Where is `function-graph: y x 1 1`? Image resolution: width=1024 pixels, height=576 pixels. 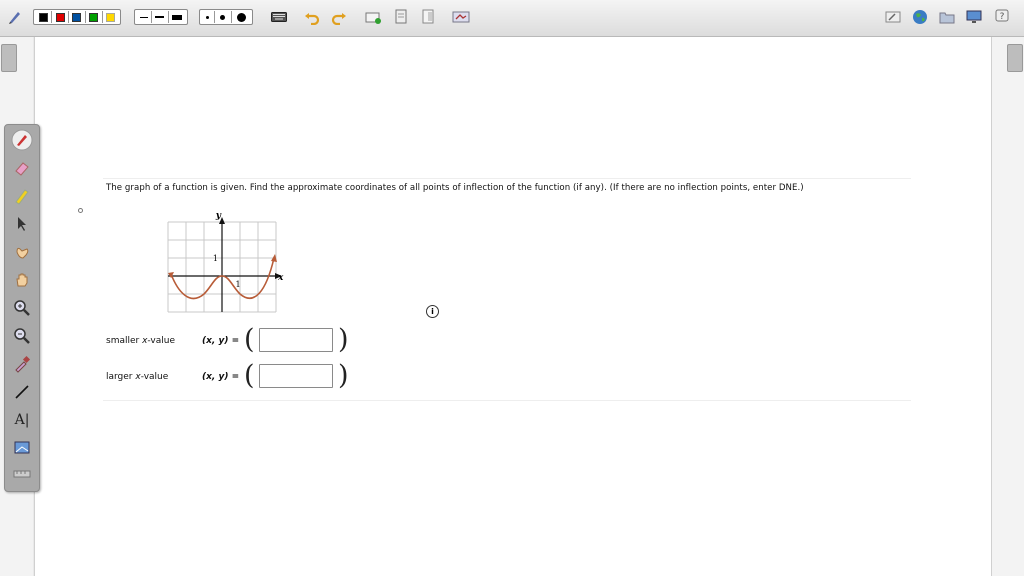 function-graph: y x 1 1 is located at coordinates (223, 264).